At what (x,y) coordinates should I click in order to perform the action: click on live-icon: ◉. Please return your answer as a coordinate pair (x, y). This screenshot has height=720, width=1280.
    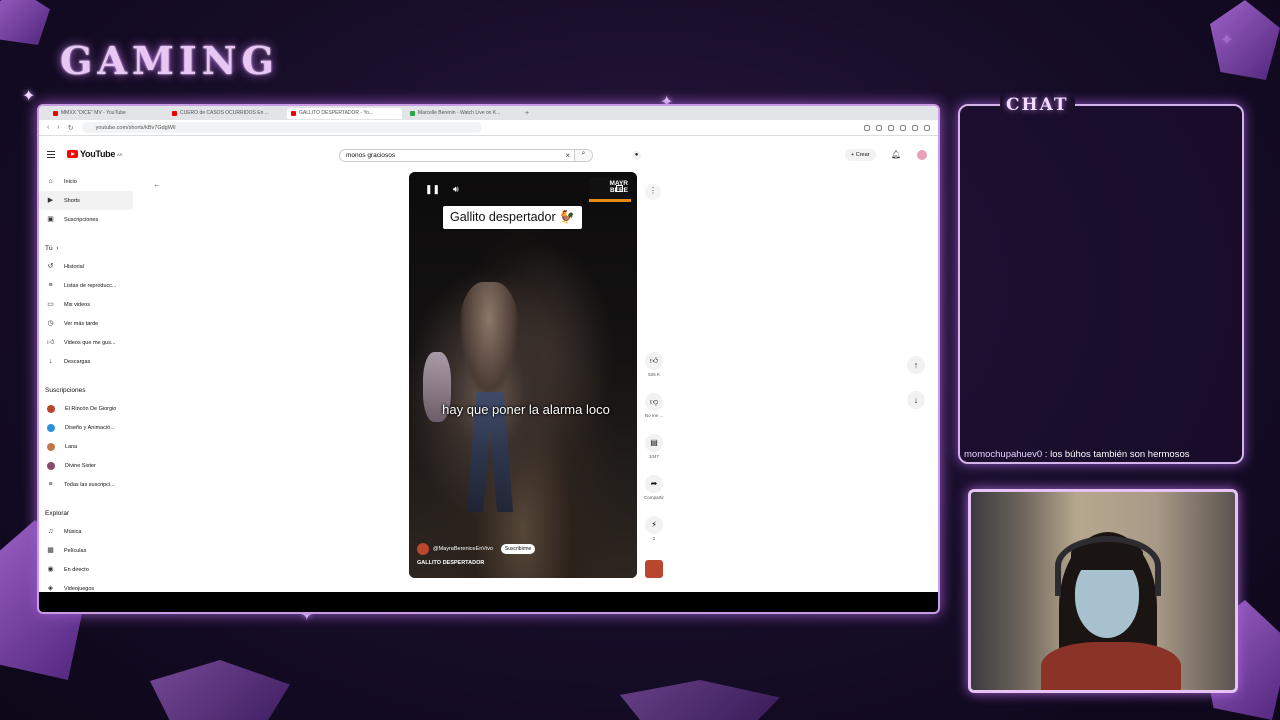
    Looking at the image, I should click on (50, 569).